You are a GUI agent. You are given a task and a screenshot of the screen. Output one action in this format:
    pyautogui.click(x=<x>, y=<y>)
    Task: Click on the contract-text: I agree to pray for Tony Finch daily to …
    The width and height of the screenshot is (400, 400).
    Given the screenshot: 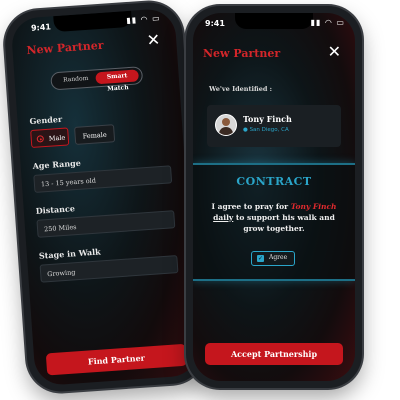 What is the action you would take?
    pyautogui.click(x=274, y=217)
    